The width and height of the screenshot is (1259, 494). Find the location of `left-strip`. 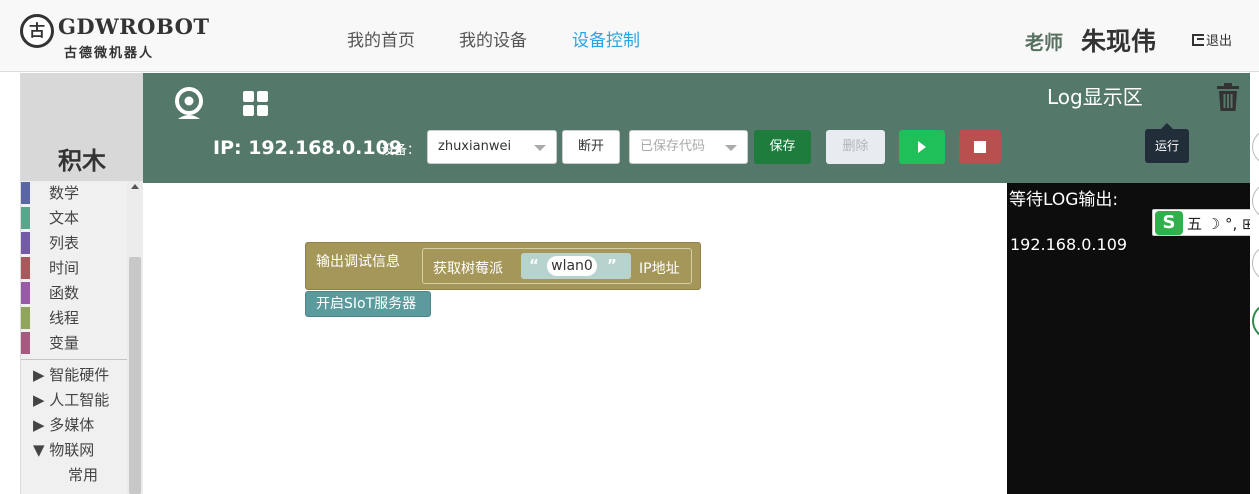

left-strip is located at coordinates (10, 283).